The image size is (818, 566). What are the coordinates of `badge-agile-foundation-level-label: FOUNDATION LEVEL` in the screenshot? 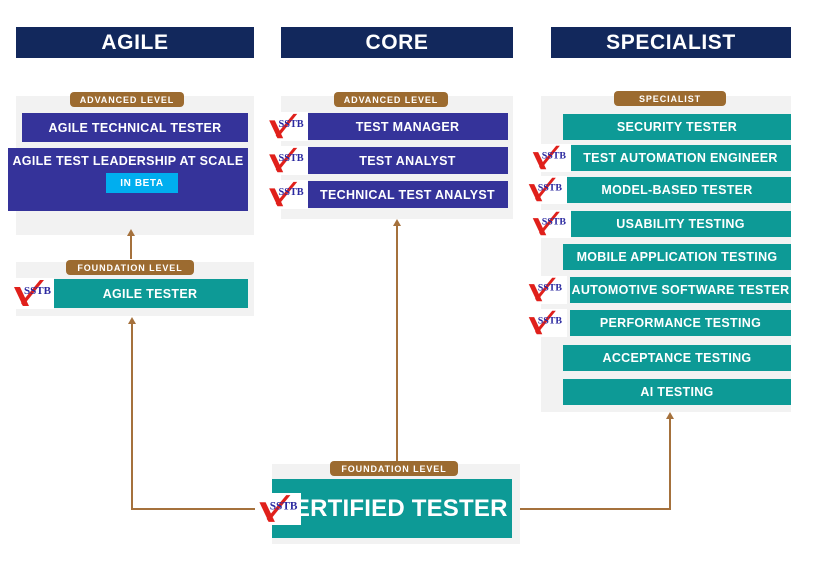 It's located at (130, 267).